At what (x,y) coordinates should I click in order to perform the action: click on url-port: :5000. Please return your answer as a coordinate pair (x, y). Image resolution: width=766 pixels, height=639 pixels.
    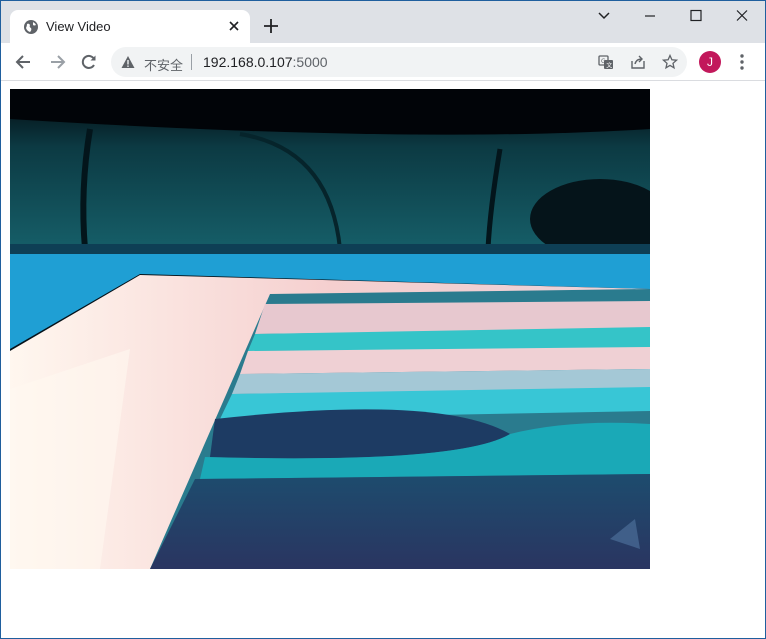
    Looking at the image, I should click on (310, 62).